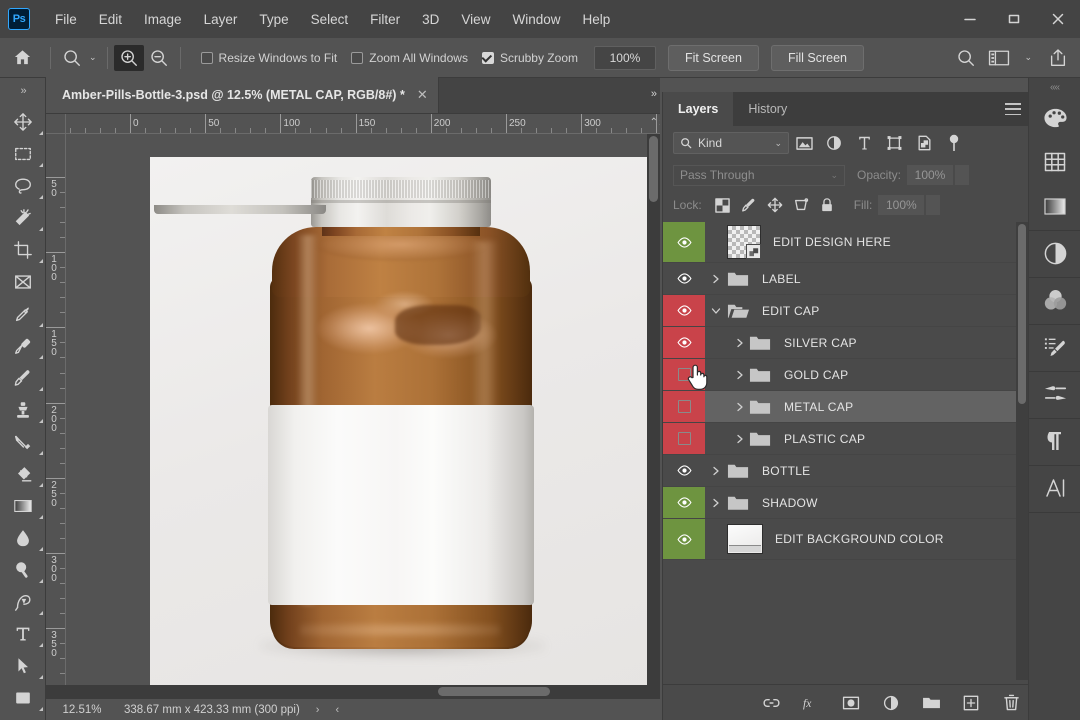 This screenshot has height=720, width=1080. Describe the element at coordinates (23, 91) in the screenshot. I see `toolbar-collapse-button: »` at that location.